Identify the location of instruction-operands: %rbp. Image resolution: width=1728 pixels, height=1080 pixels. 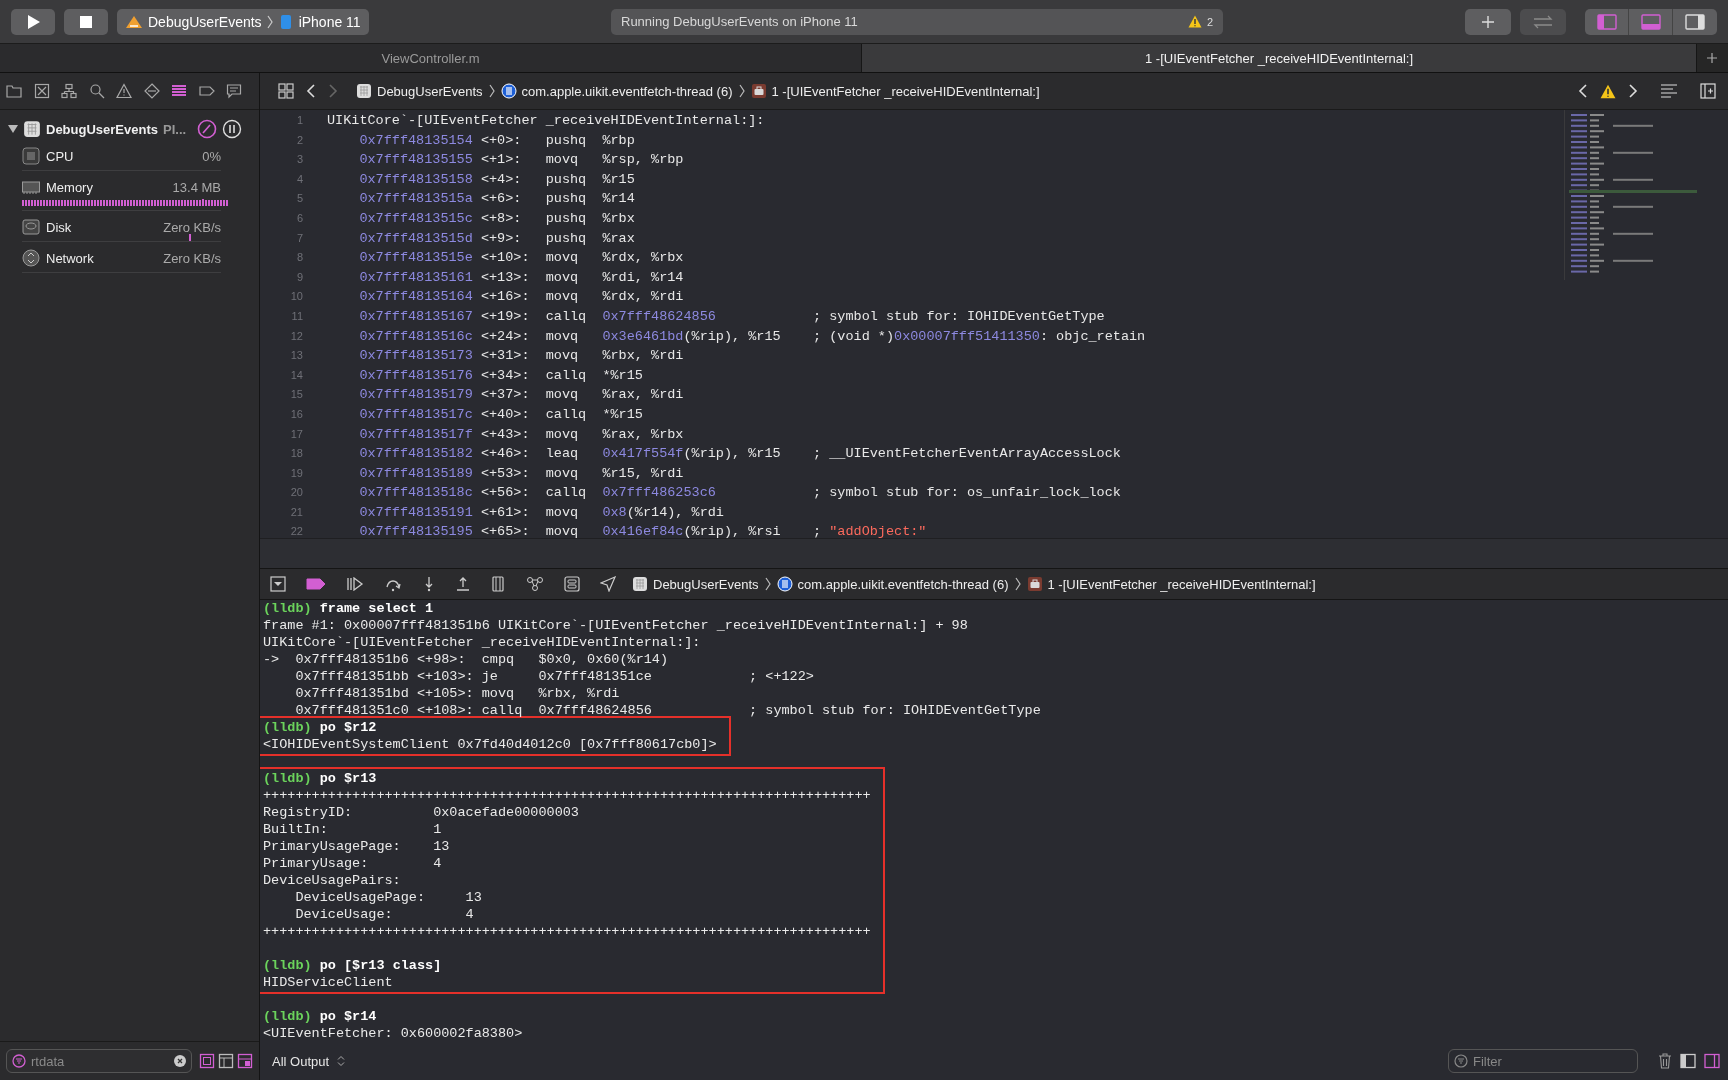
(618, 140).